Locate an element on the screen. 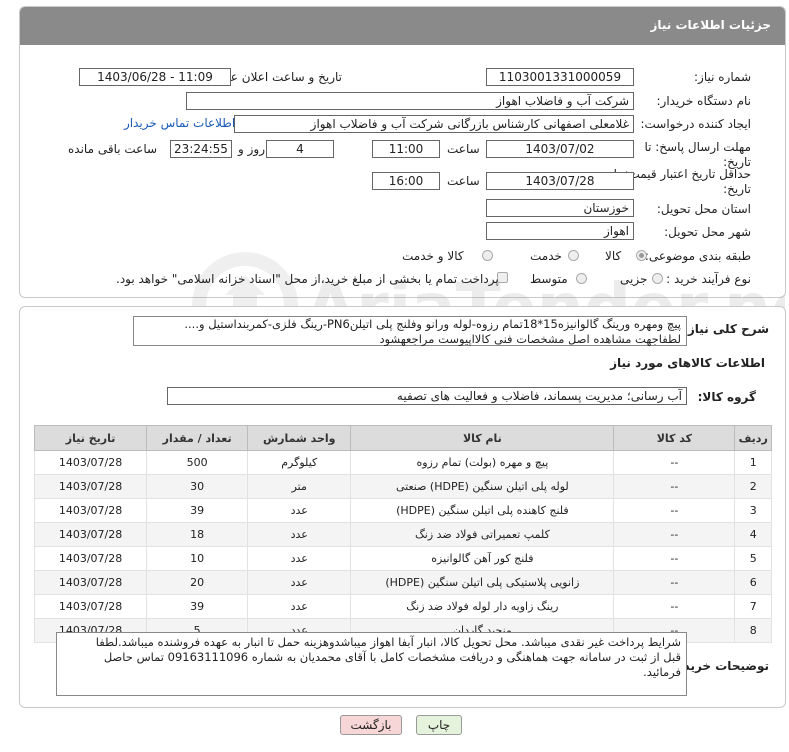  item-qty: 18 is located at coordinates (197, 534).